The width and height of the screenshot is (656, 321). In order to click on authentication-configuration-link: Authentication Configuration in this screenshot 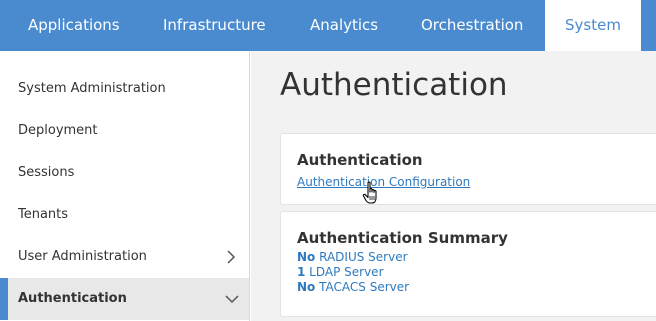, I will do `click(383, 182)`.